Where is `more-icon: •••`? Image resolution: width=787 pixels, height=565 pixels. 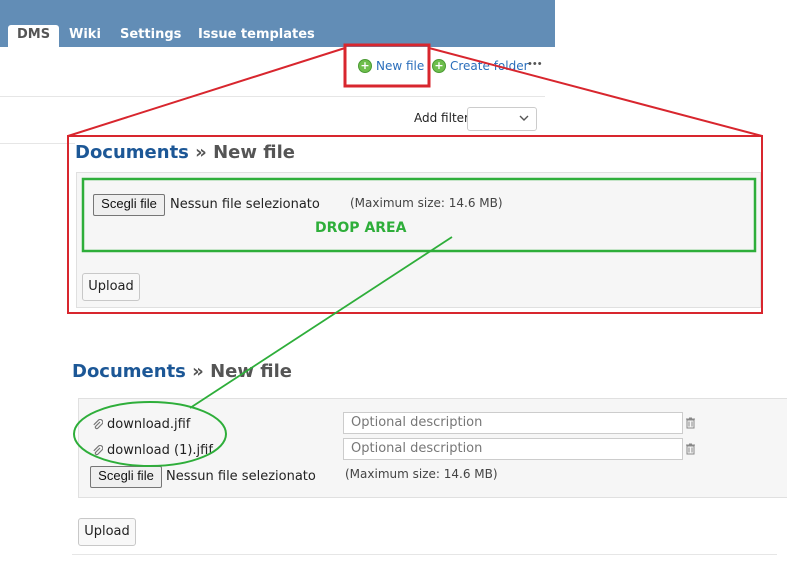 more-icon: ••• is located at coordinates (535, 64).